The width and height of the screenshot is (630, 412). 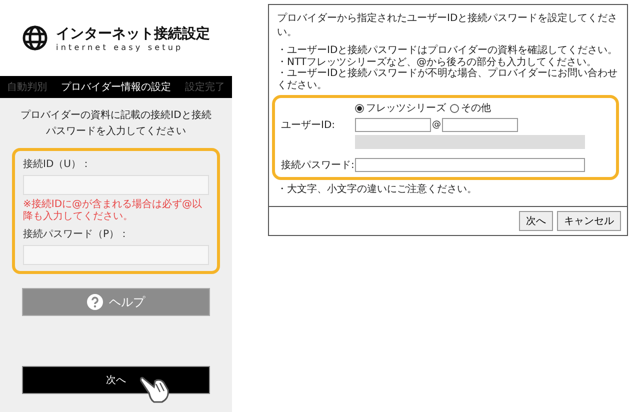 I want to click on step-label: プロバイダー情報の設定, so click(x=116, y=87).